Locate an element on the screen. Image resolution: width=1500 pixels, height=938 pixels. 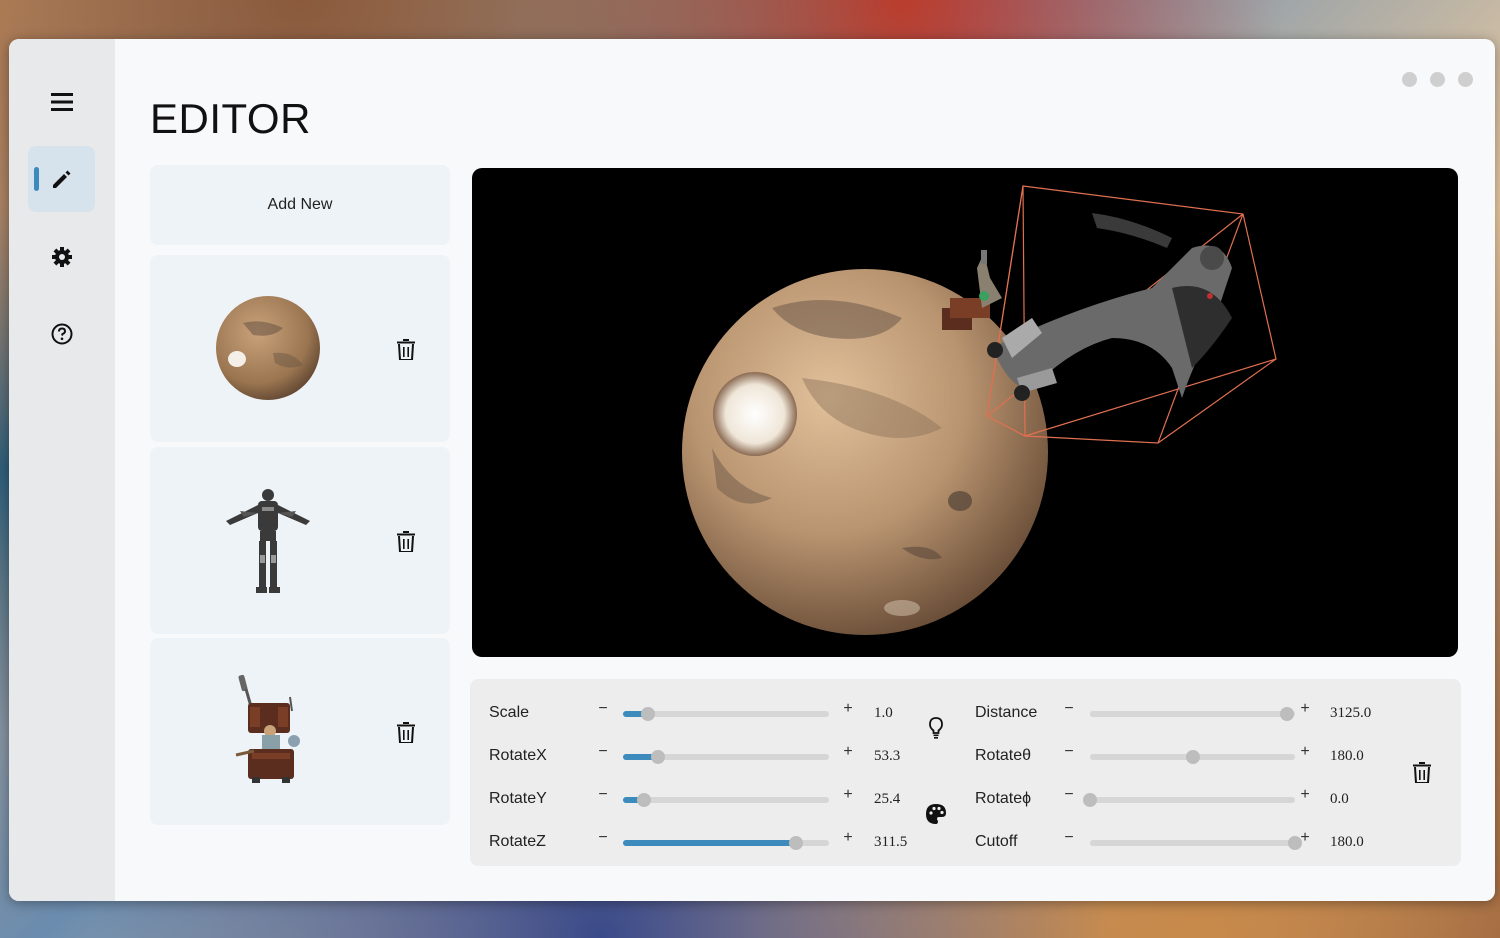
delete-robot-button is located at coordinates (406, 541).